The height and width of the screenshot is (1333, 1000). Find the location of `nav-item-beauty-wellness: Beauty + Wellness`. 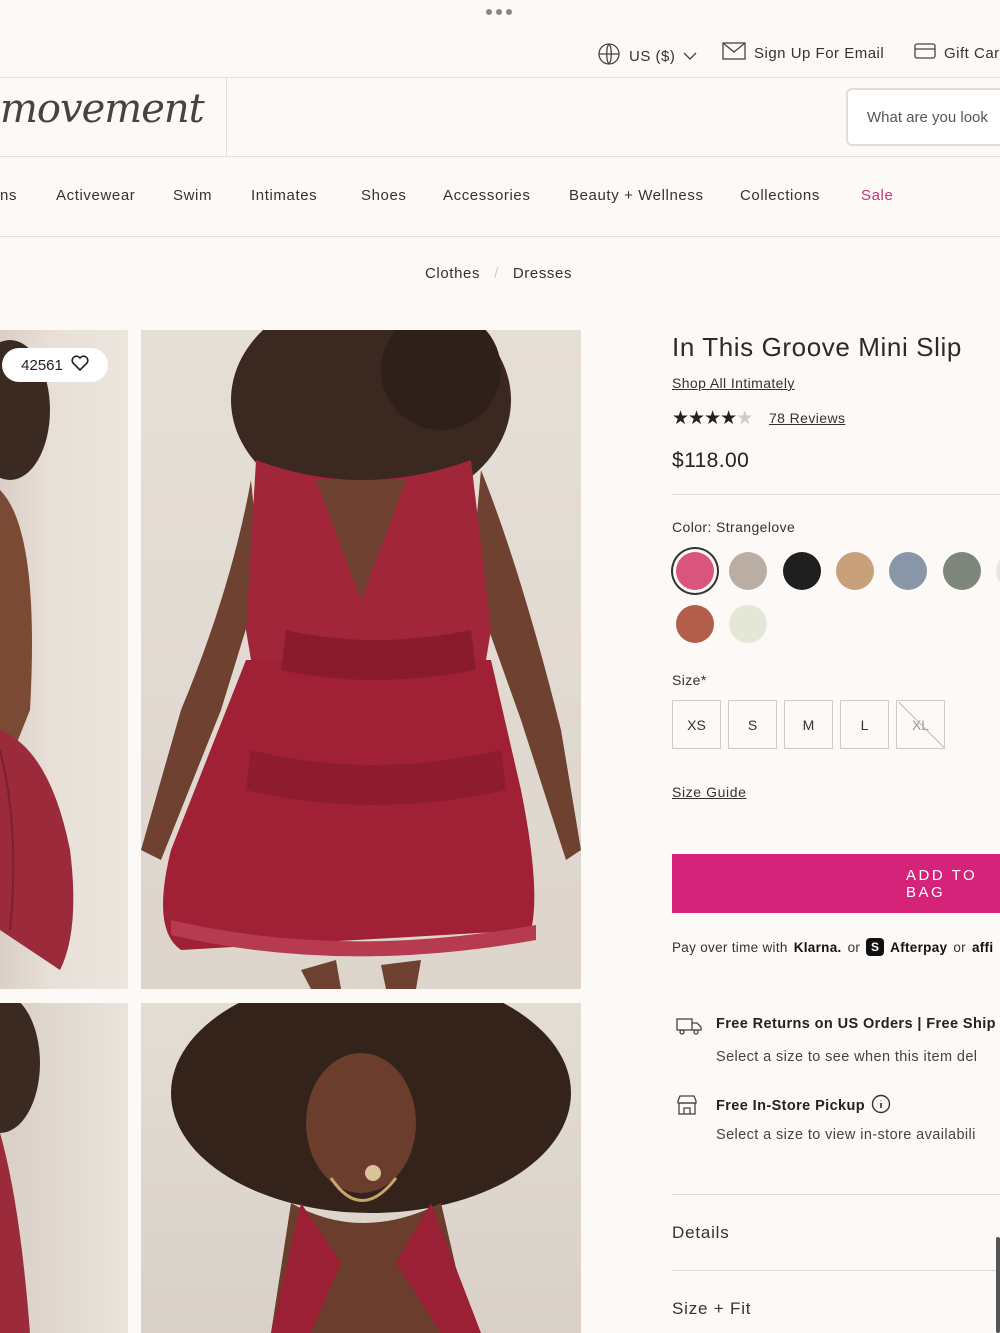

nav-item-beauty-wellness: Beauty + Wellness is located at coordinates (636, 195).